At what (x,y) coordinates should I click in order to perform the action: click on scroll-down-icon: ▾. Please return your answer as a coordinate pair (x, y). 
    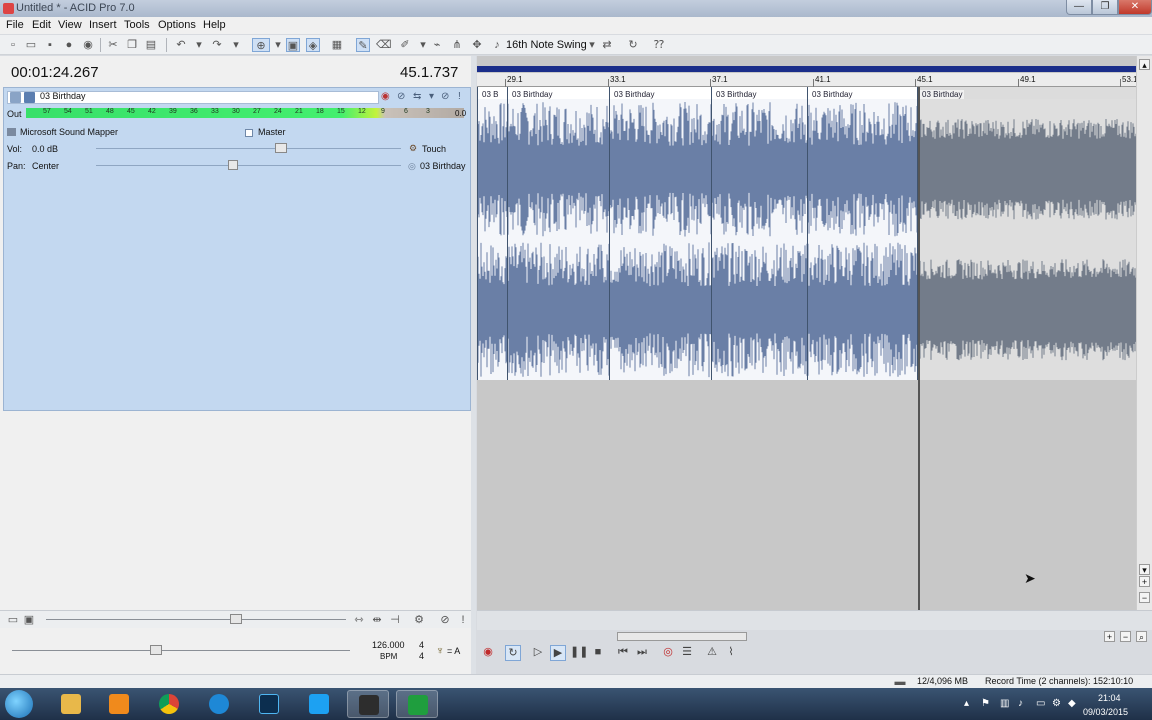
    Looking at the image, I should click on (1144, 569).